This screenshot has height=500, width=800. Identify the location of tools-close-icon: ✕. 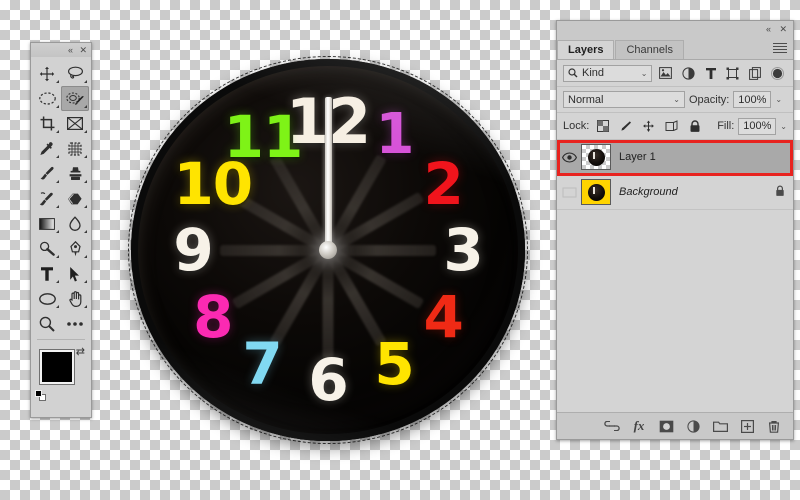
(83, 50).